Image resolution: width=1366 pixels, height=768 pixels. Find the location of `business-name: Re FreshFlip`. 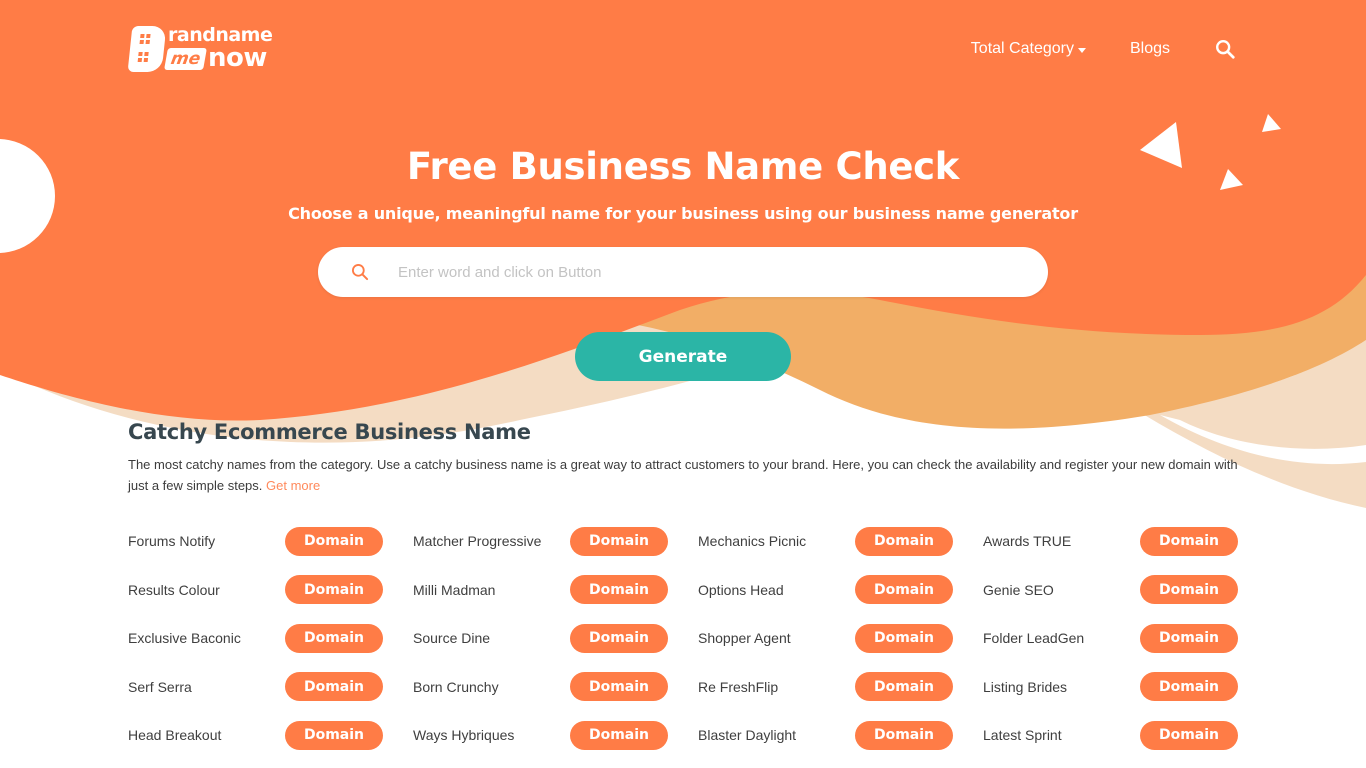

business-name: Re FreshFlip is located at coordinates (738, 686).